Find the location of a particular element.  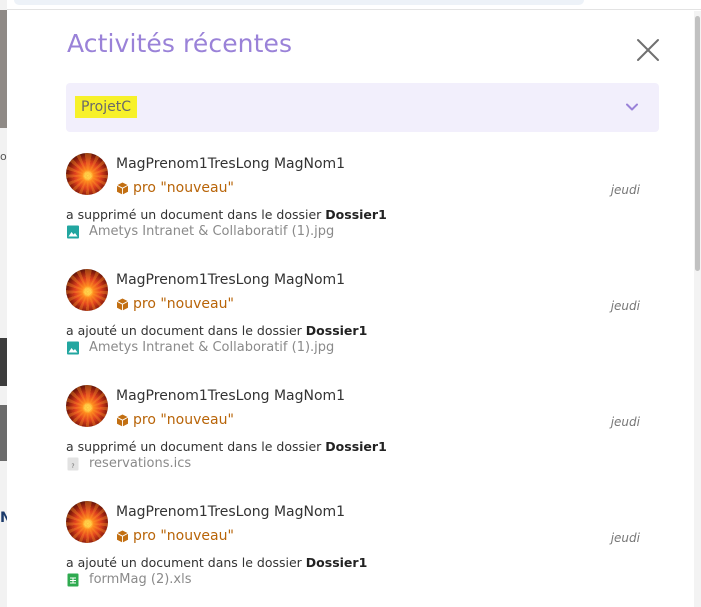

selected-project: ProjetC is located at coordinates (106, 107).